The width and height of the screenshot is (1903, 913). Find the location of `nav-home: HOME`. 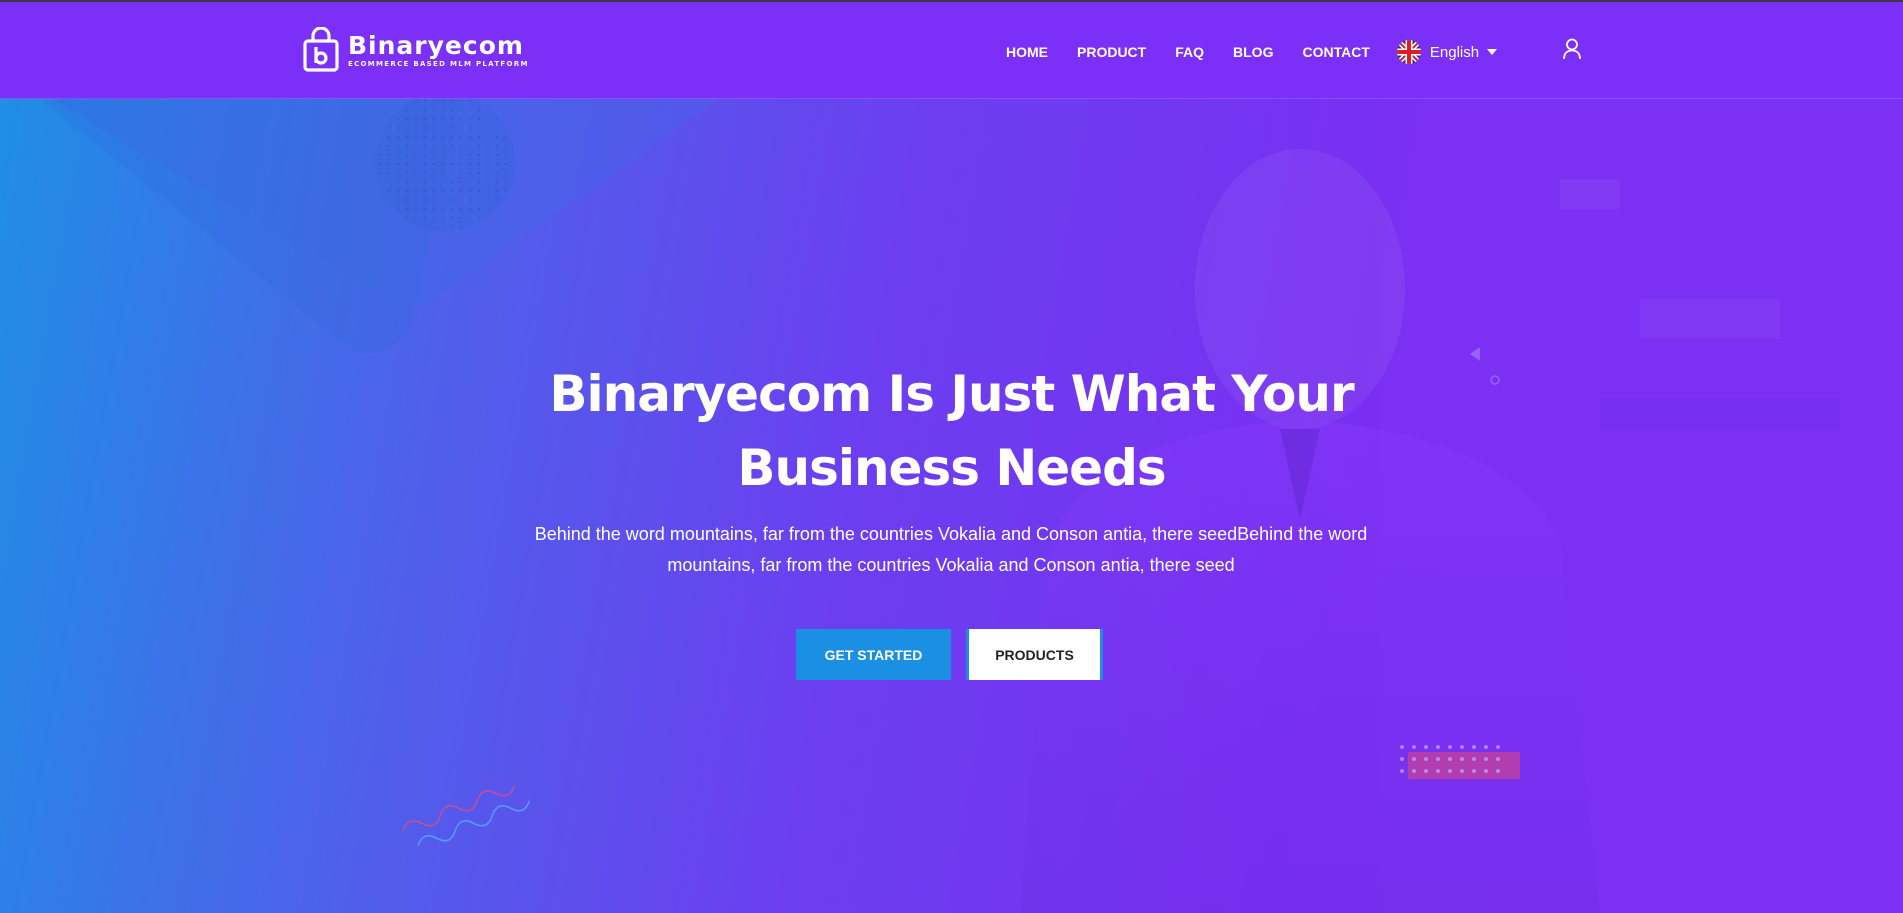

nav-home: HOME is located at coordinates (1027, 52).